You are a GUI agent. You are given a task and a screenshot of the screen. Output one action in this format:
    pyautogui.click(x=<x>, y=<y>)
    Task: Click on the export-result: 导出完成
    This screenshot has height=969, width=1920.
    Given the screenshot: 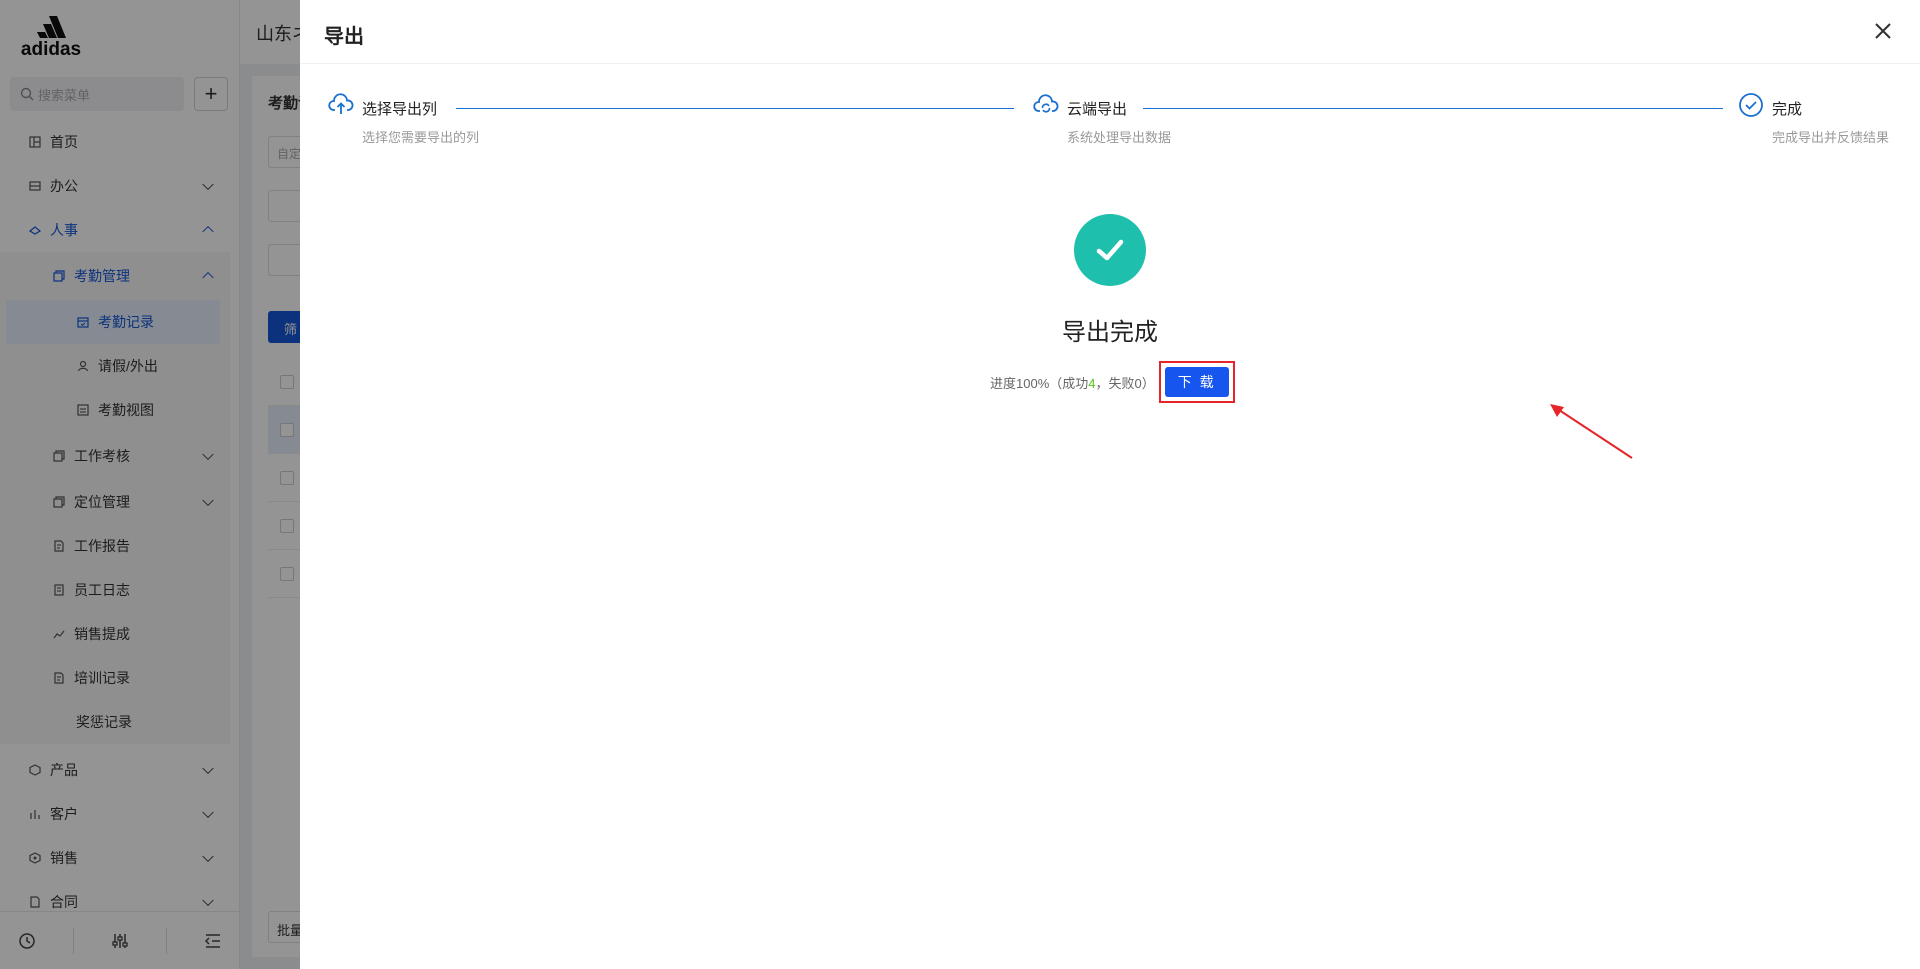 What is the action you would take?
    pyautogui.click(x=1110, y=280)
    